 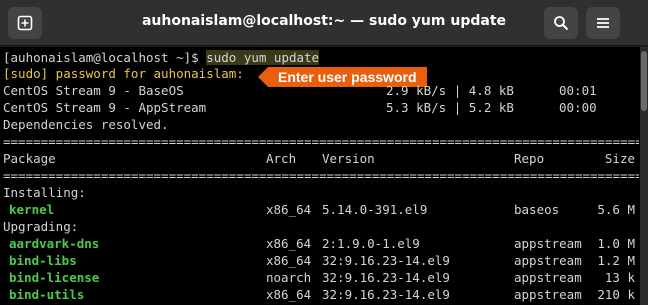 What do you see at coordinates (616, 243) in the screenshot?
I see `pkg-size: 1.0 M` at bounding box center [616, 243].